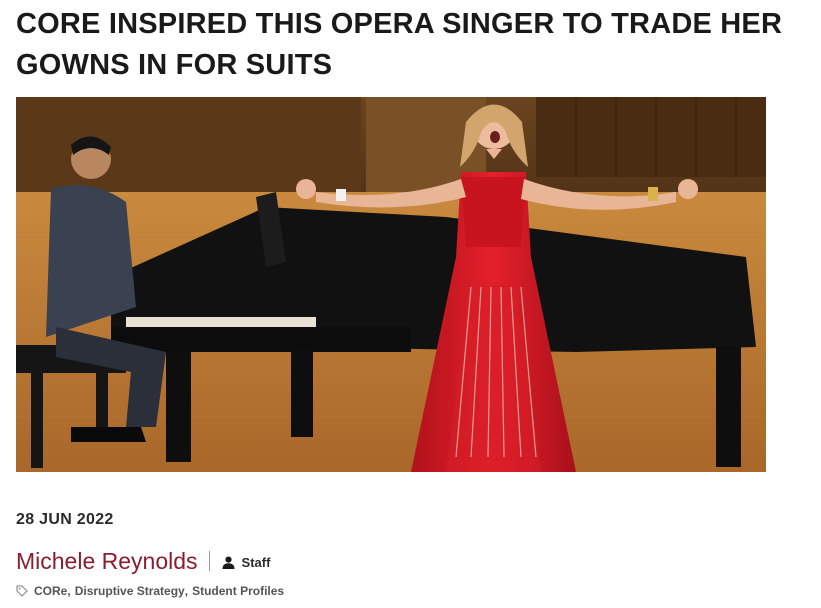  Describe the element at coordinates (238, 591) in the screenshot. I see `tag-link-student-profiles: Student Profiles` at that location.